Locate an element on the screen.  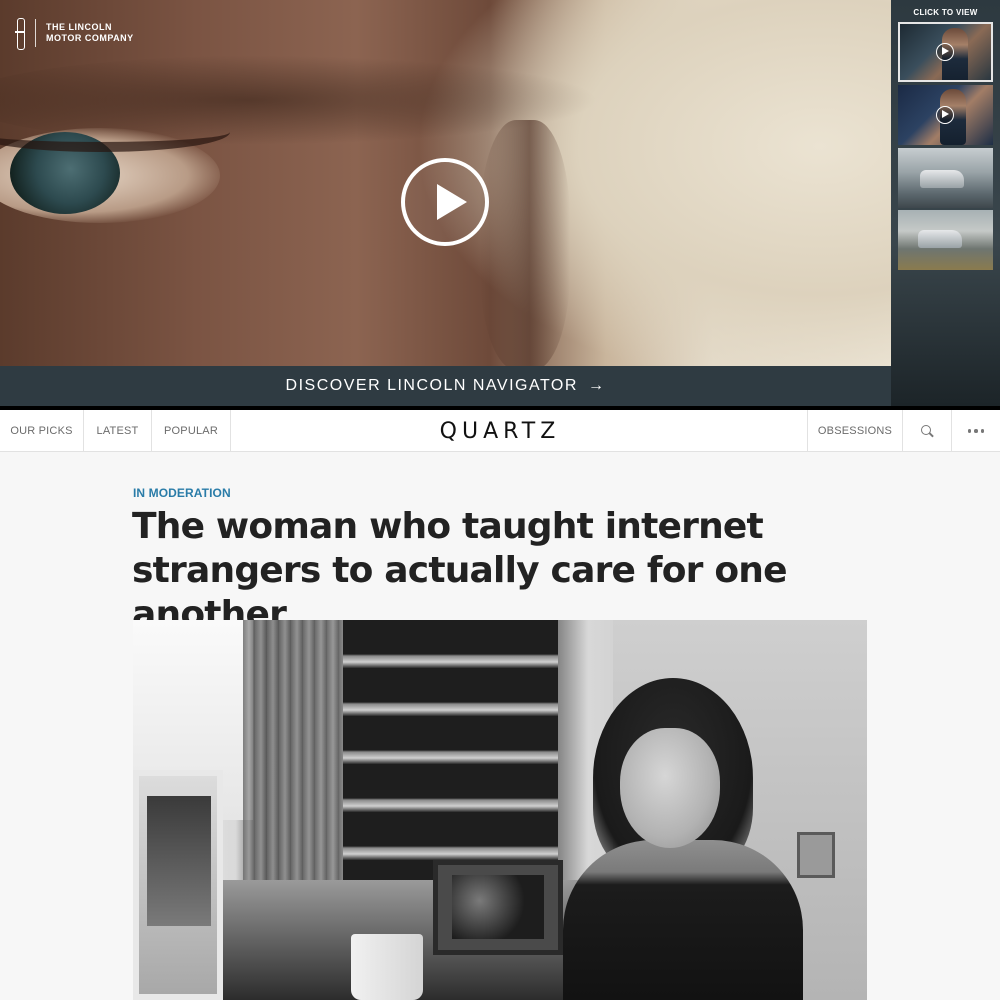
nav-popular: POPULAR is located at coordinates (191, 431).